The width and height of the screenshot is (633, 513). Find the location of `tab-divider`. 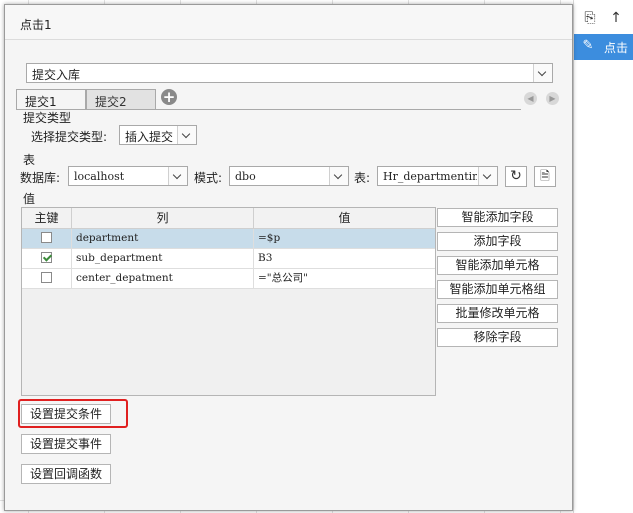

tab-divider is located at coordinates (268, 109).